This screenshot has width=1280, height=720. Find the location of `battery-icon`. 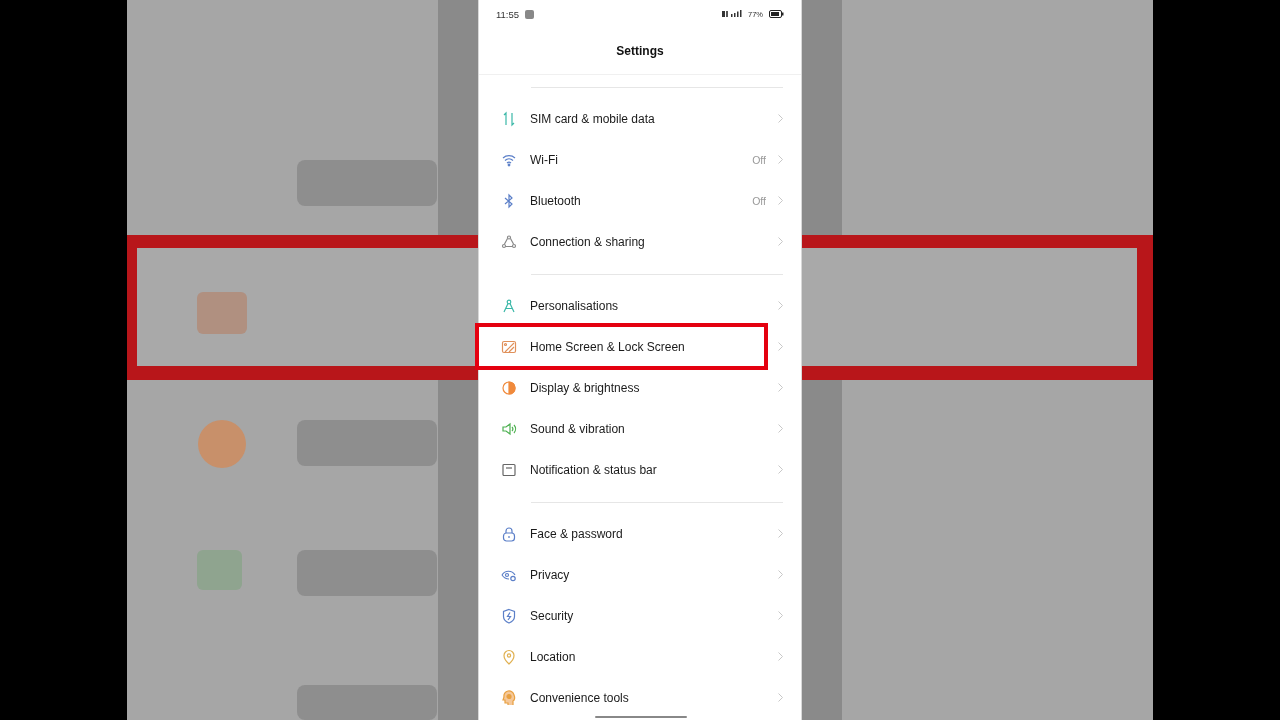

battery-icon is located at coordinates (776, 14).